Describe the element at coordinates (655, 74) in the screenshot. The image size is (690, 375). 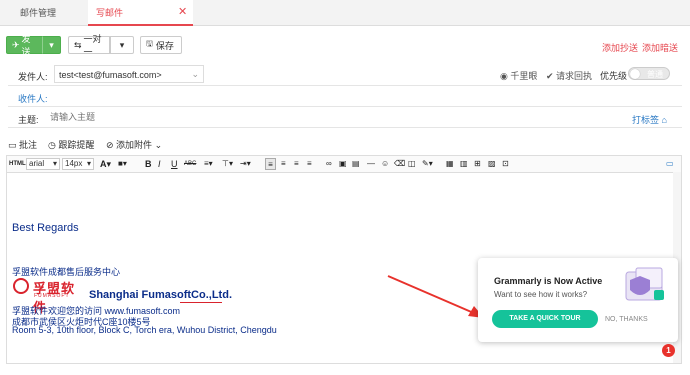
I see `priority-value: 普通` at that location.